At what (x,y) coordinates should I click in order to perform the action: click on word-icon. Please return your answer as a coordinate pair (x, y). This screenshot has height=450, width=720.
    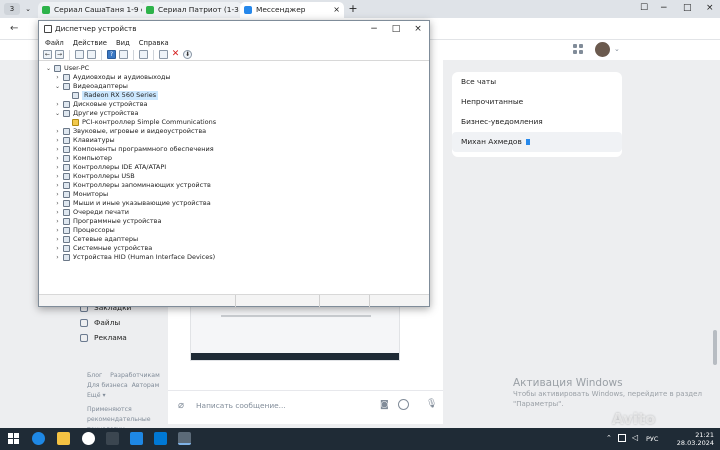
    Looking at the image, I should click on (136, 438).